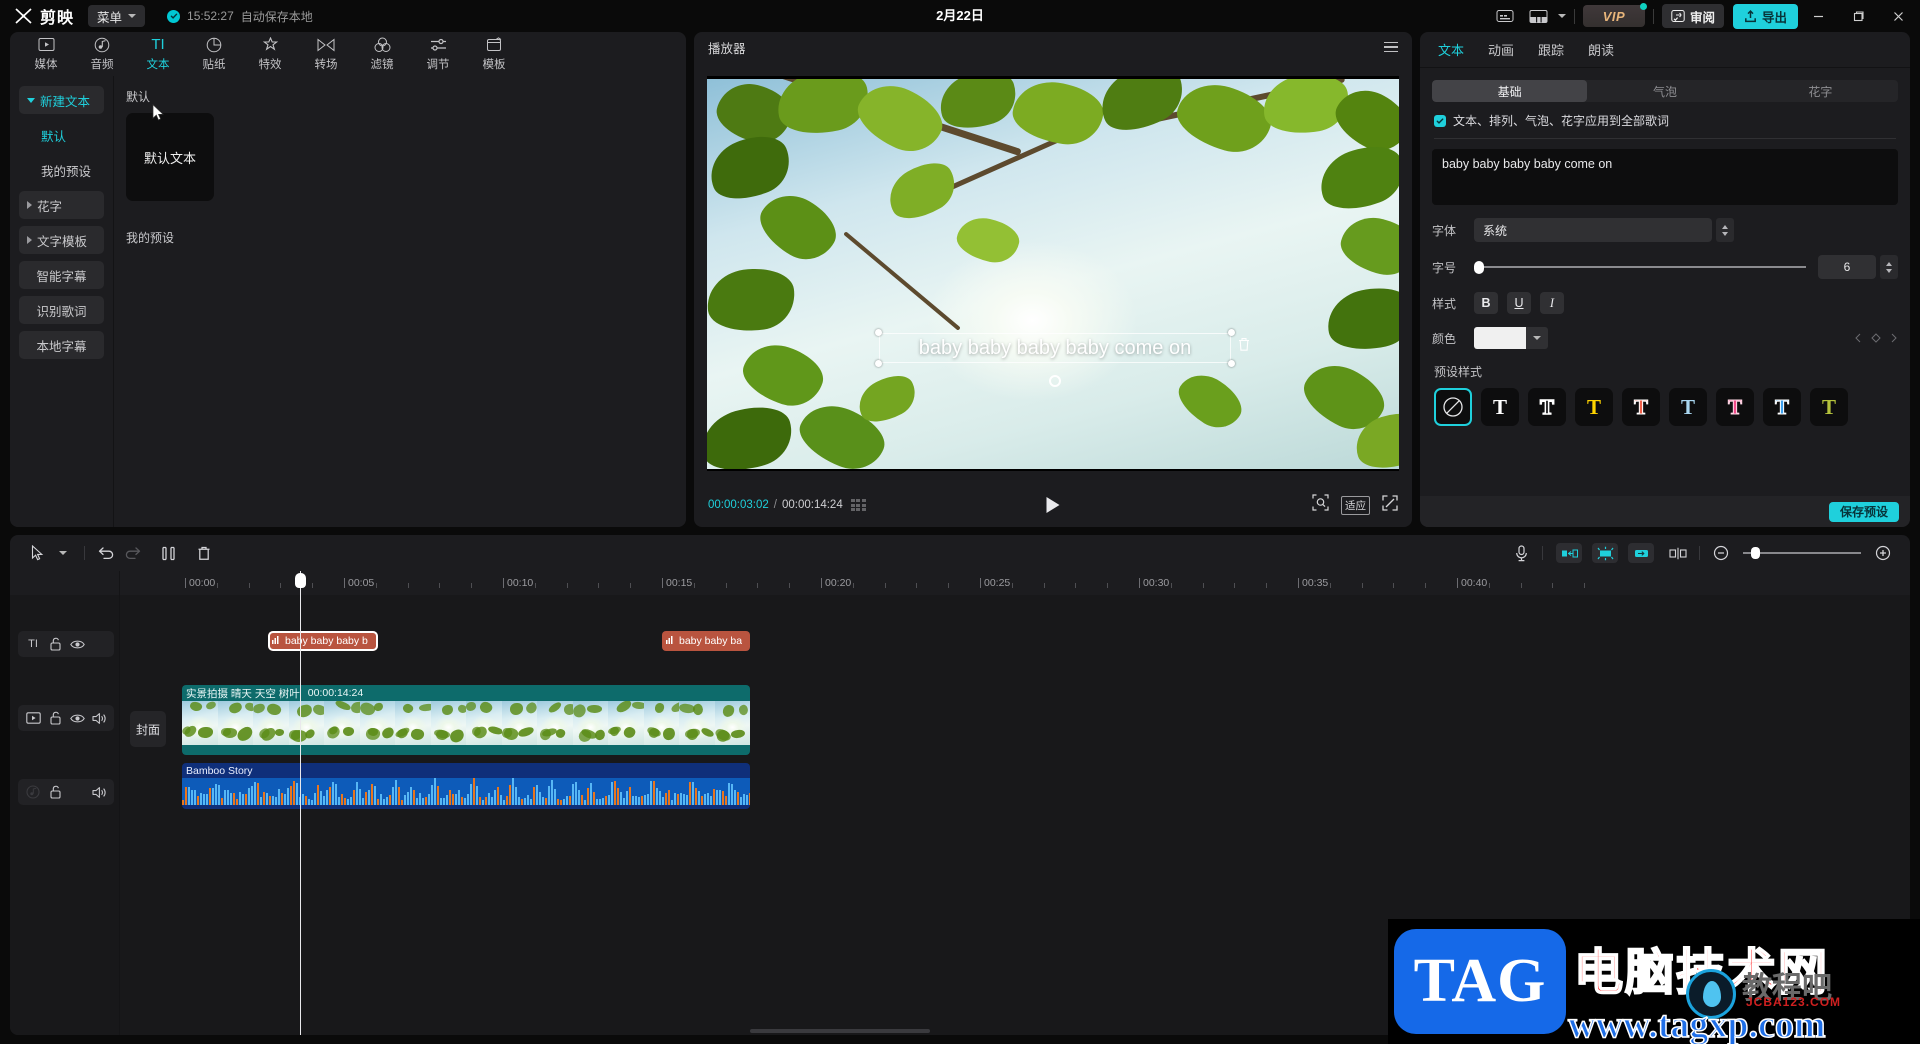  What do you see at coordinates (1053, 505) in the screenshot?
I see `play-button` at bounding box center [1053, 505].